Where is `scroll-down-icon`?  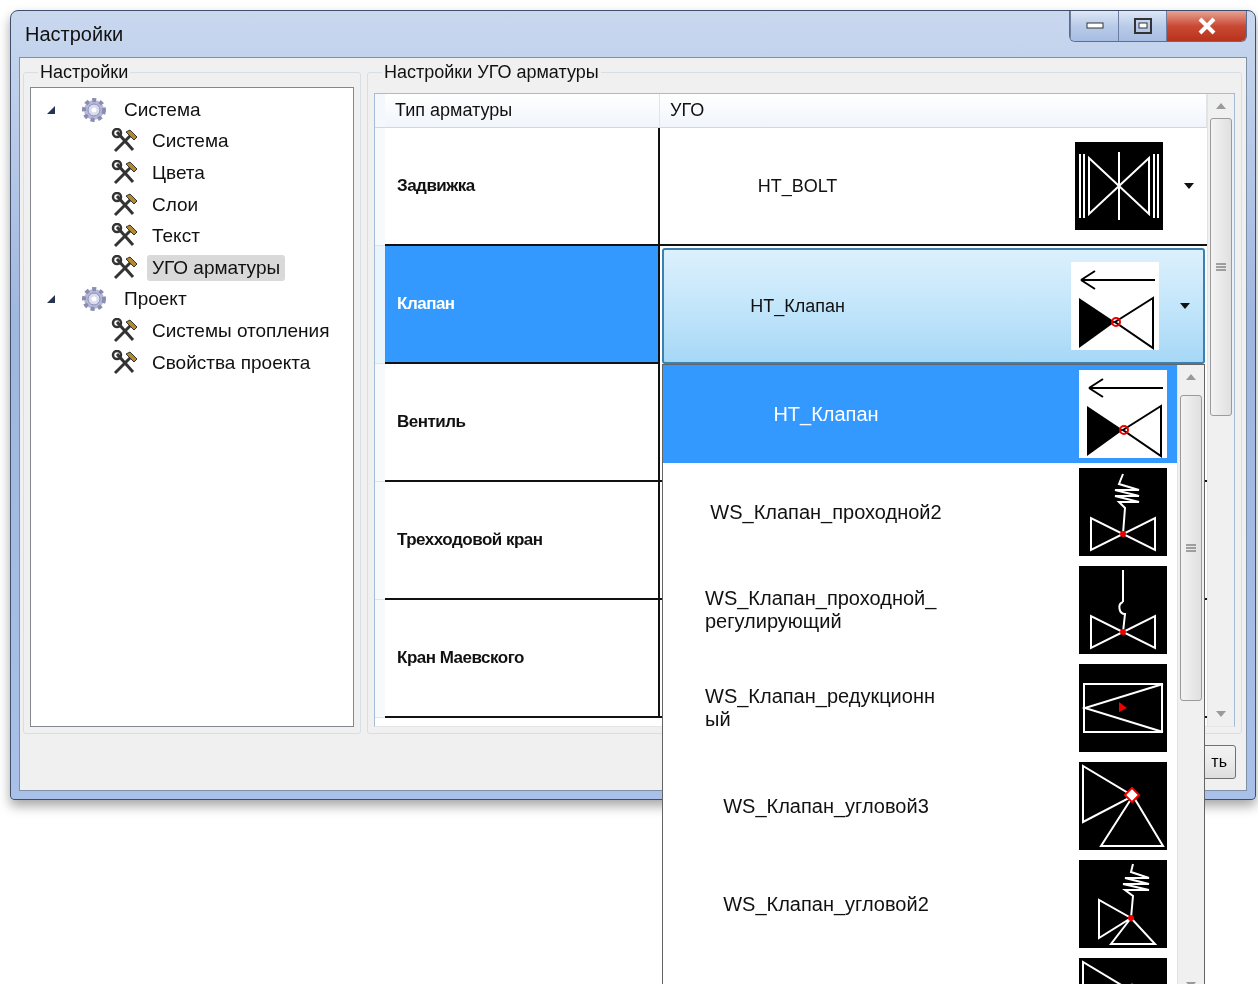
scroll-down-icon is located at coordinates (1221, 714).